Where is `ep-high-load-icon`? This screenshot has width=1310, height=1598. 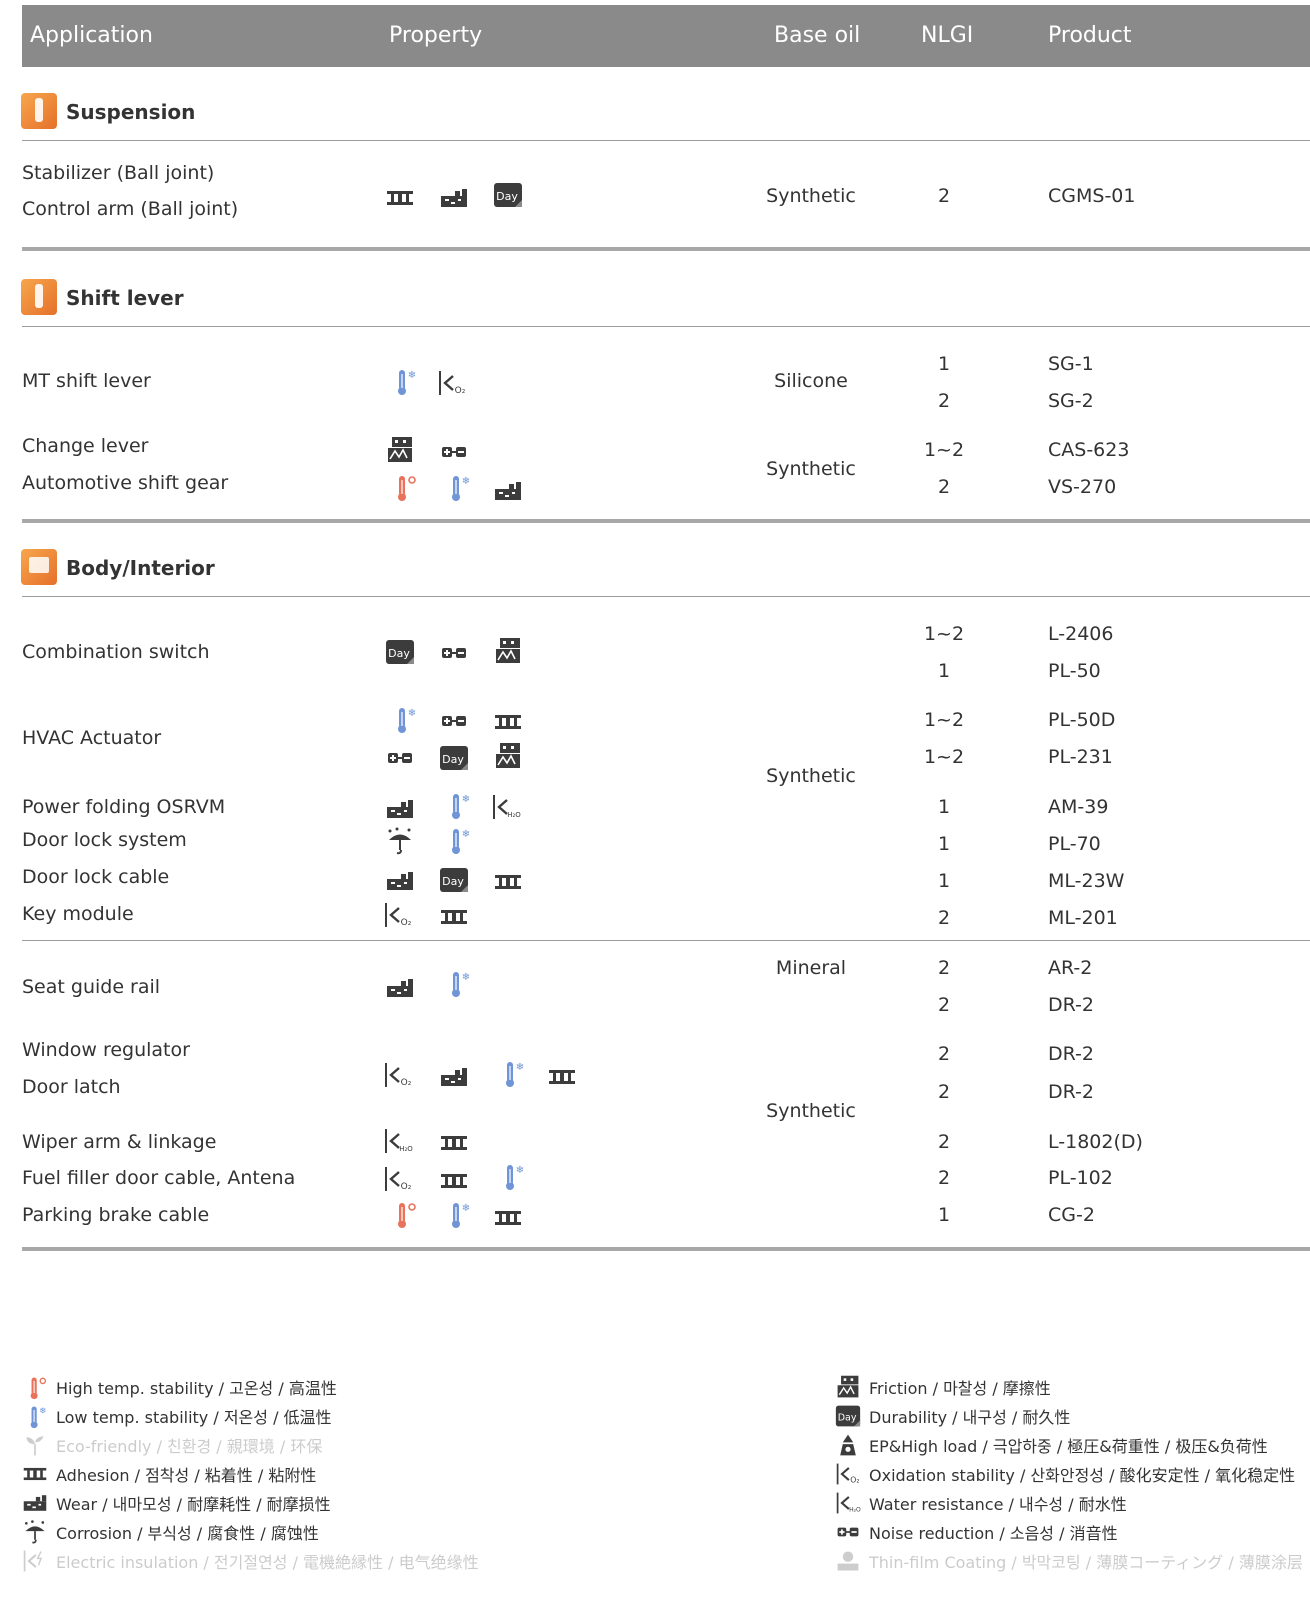
ep-high-load-icon is located at coordinates (848, 1445).